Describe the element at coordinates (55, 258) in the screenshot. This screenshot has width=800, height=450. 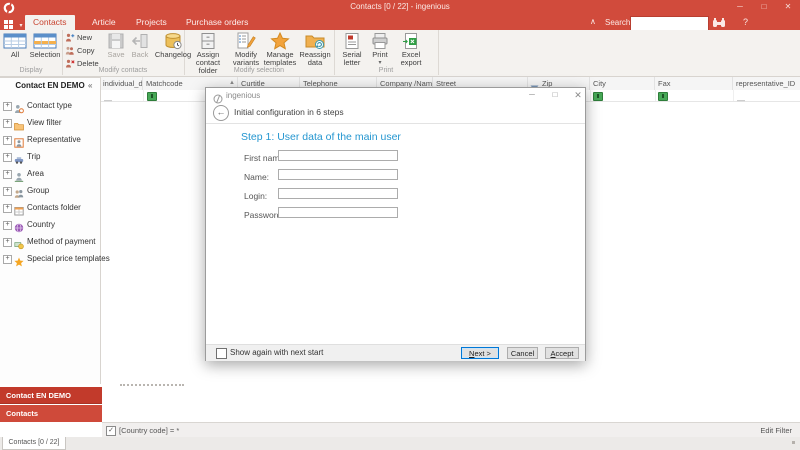
I see `sidebar-item-special-price-templates: + Special price templates` at that location.